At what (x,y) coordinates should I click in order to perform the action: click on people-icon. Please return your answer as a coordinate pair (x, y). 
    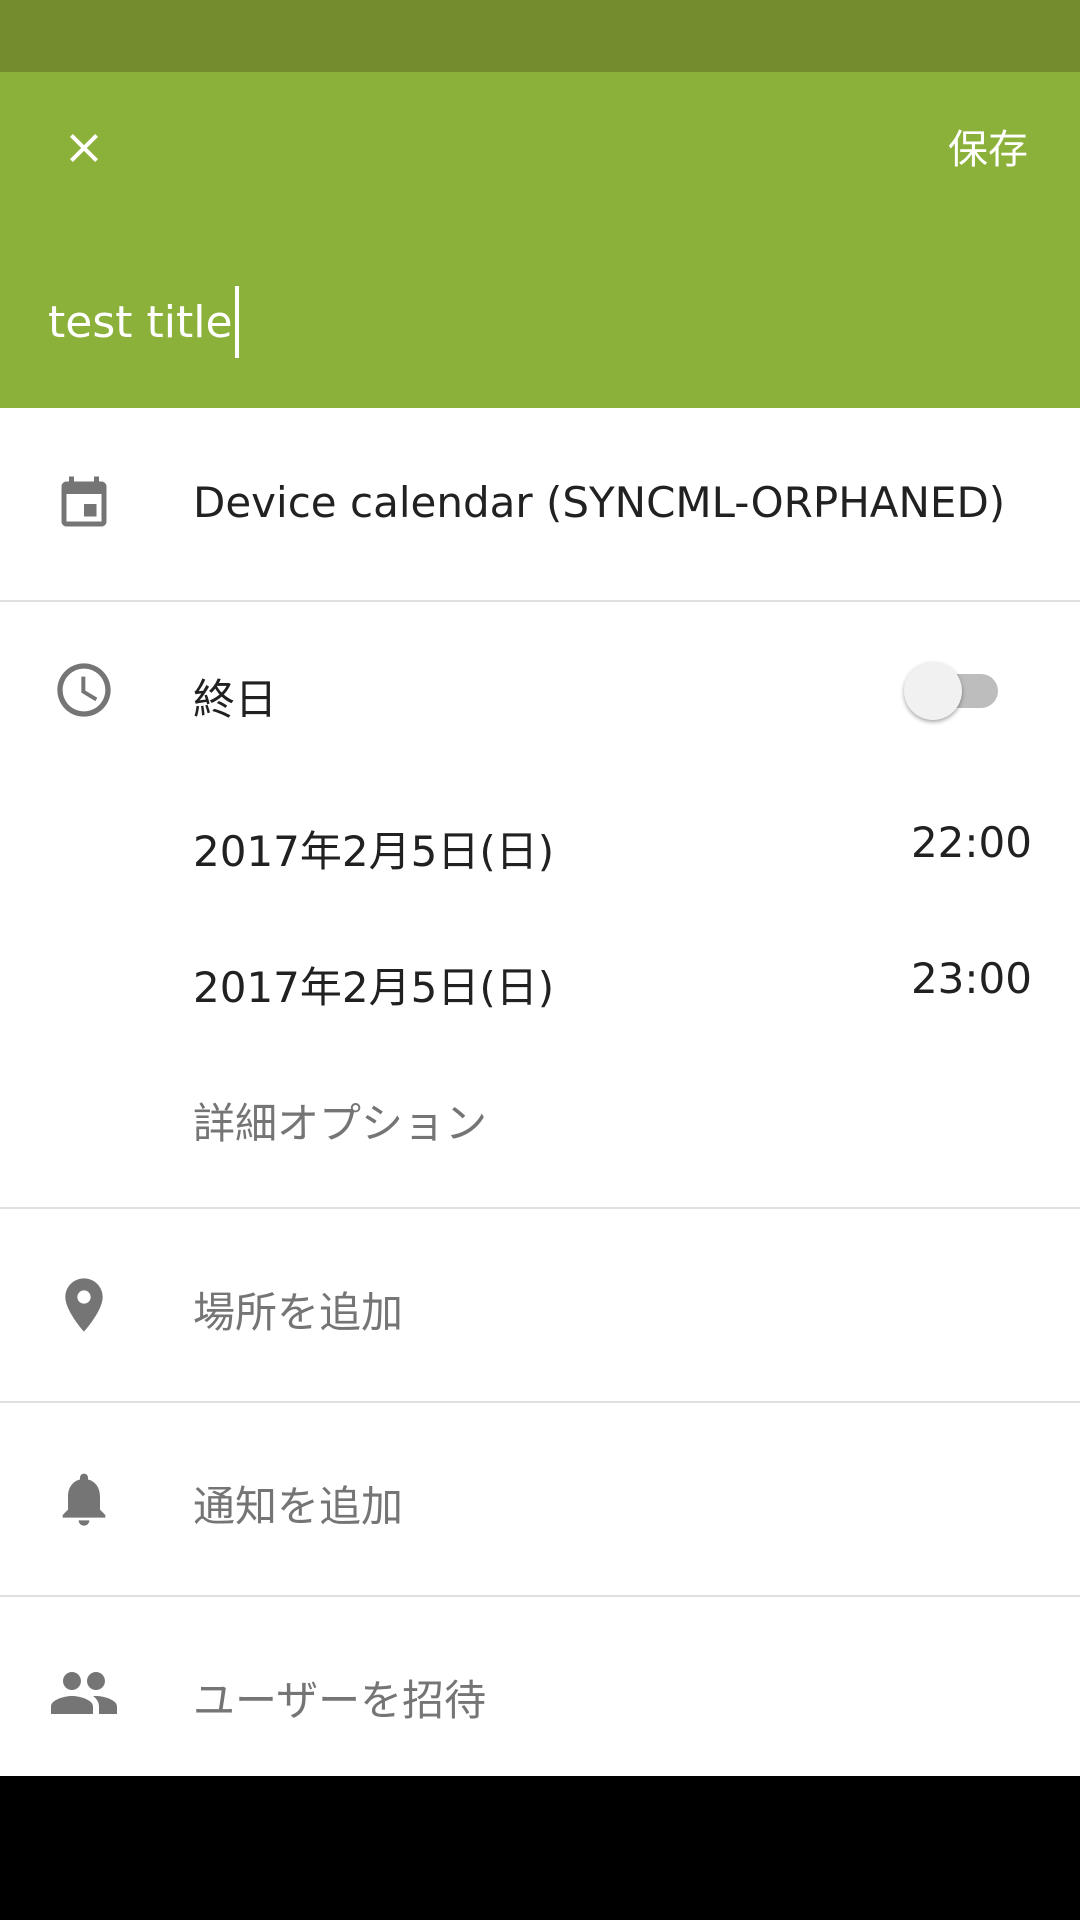
    Looking at the image, I should click on (84, 1693).